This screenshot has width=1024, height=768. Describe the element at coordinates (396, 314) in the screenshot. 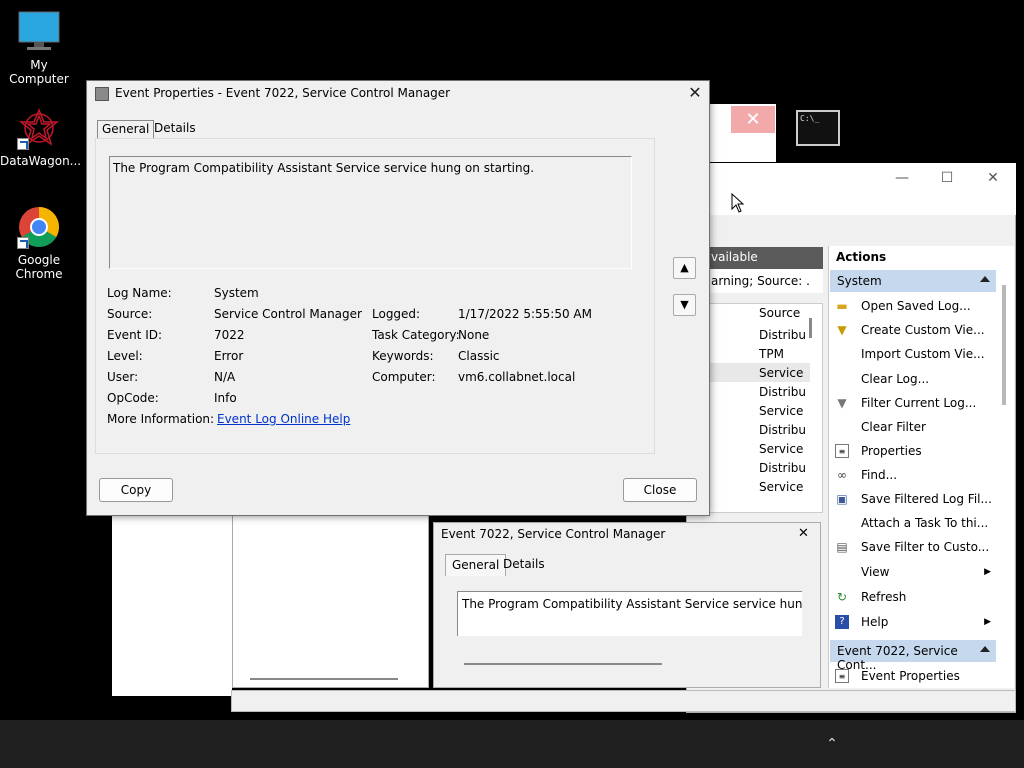

I see `logged-label: Logged:` at that location.